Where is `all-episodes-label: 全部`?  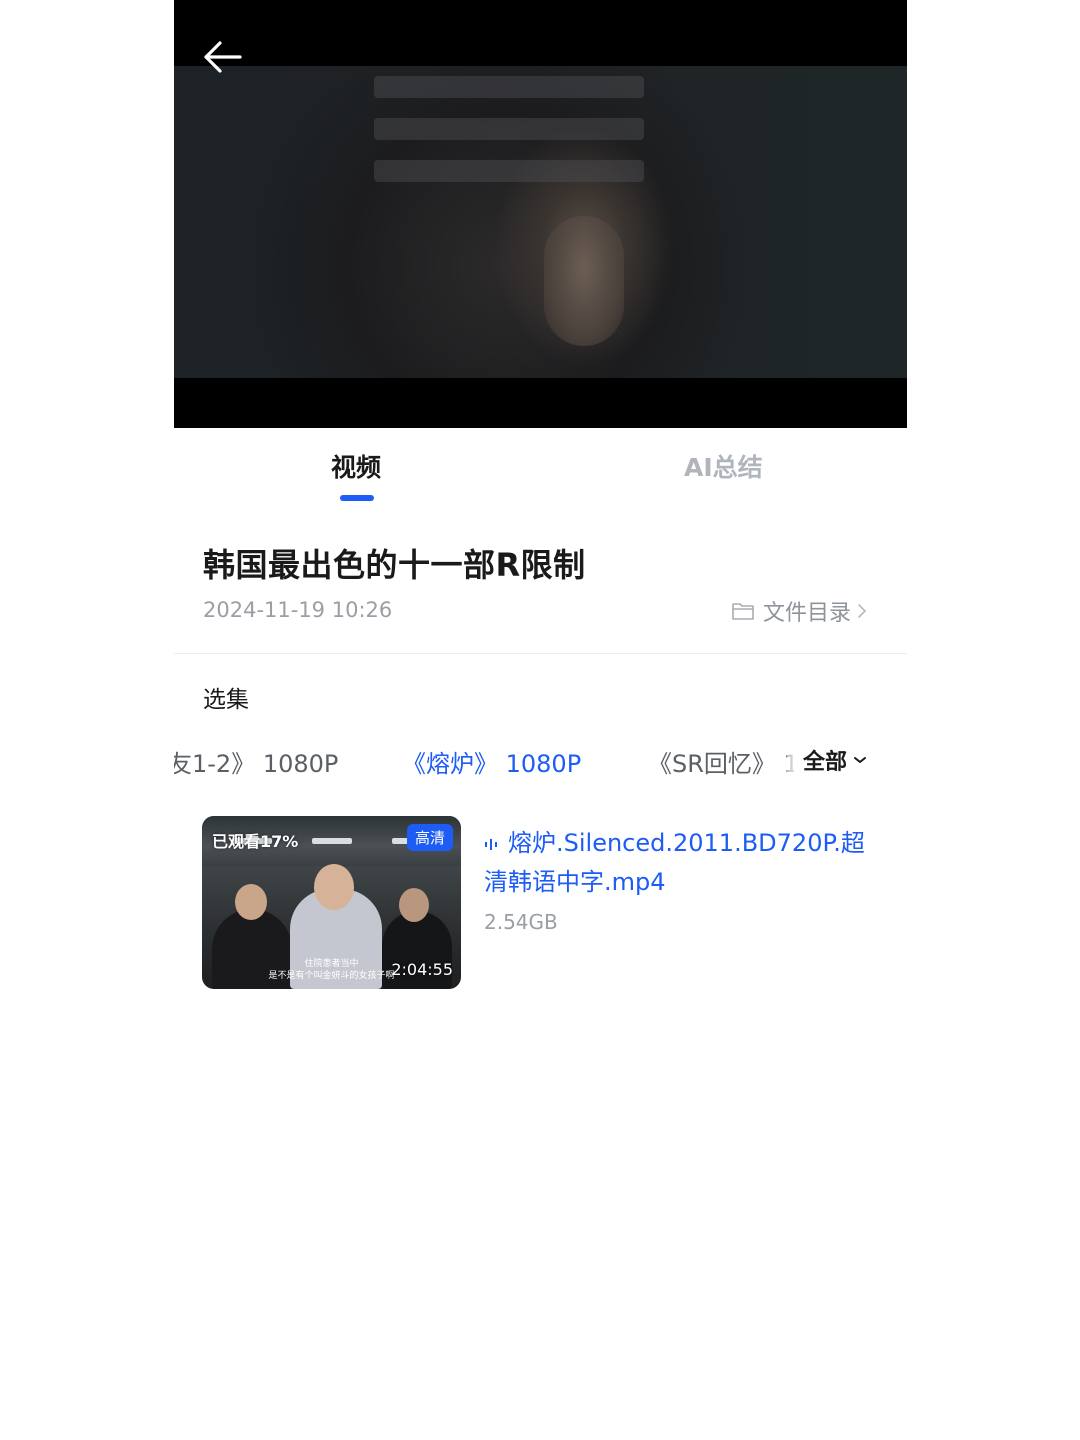 all-episodes-label: 全部 is located at coordinates (825, 762).